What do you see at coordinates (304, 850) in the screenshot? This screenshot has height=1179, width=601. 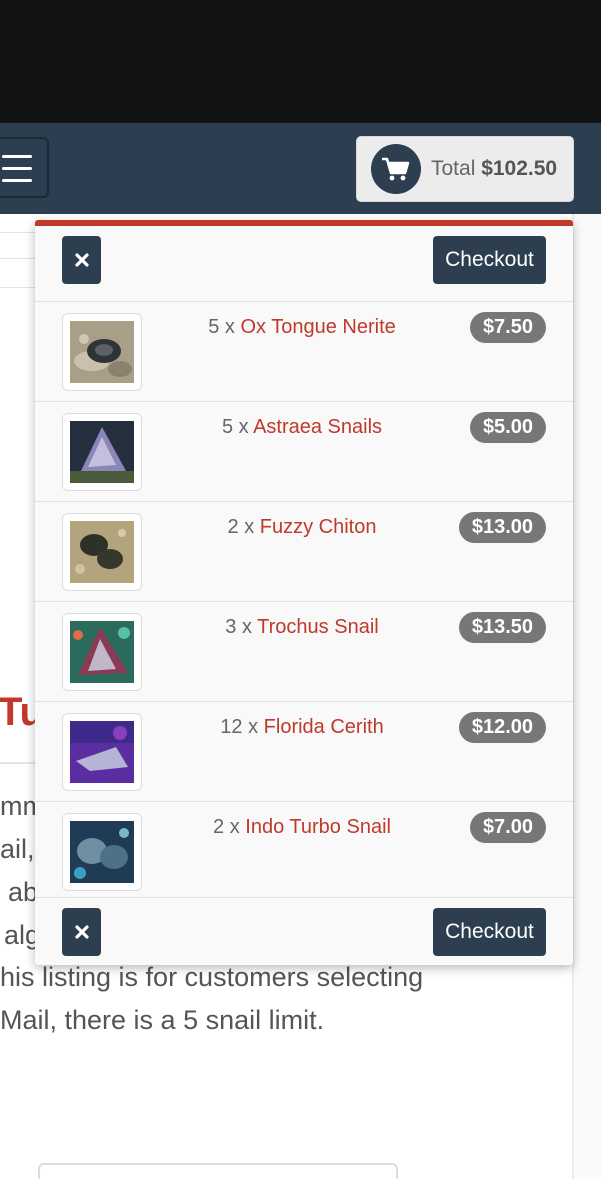 I see `cart-item: 2 x Indo Turbo Snail $7.00` at bounding box center [304, 850].